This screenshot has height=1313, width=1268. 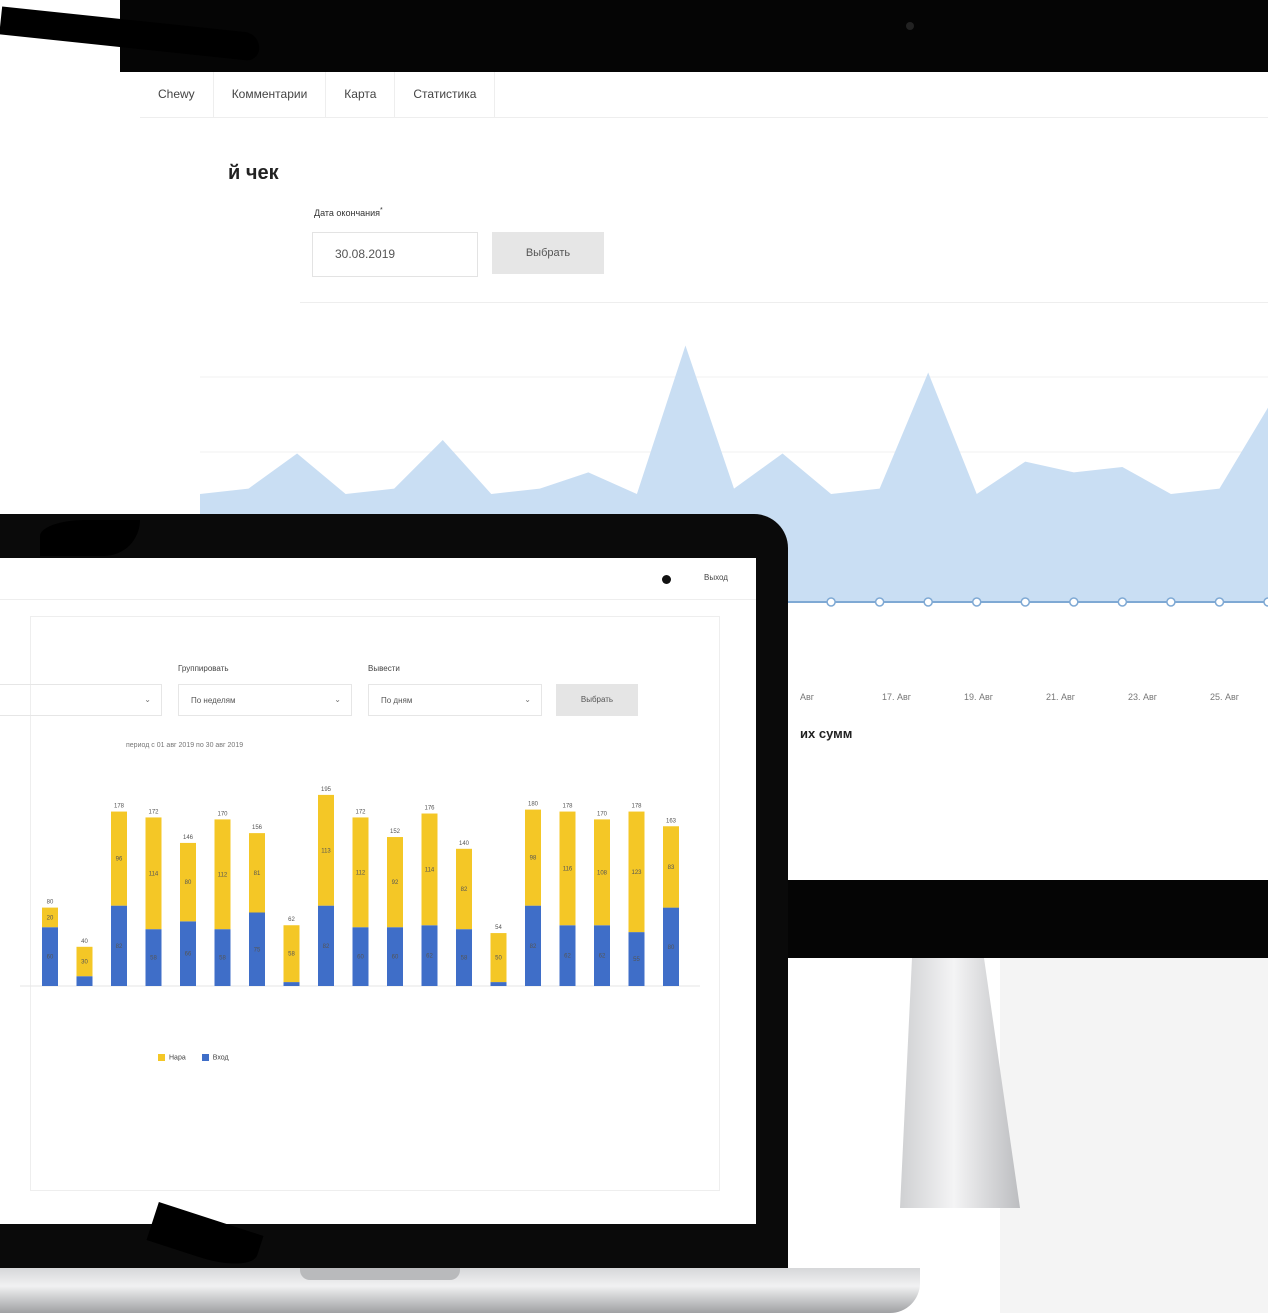 I want to click on chart-legend: Нара Вход, so click(x=193, y=1057).